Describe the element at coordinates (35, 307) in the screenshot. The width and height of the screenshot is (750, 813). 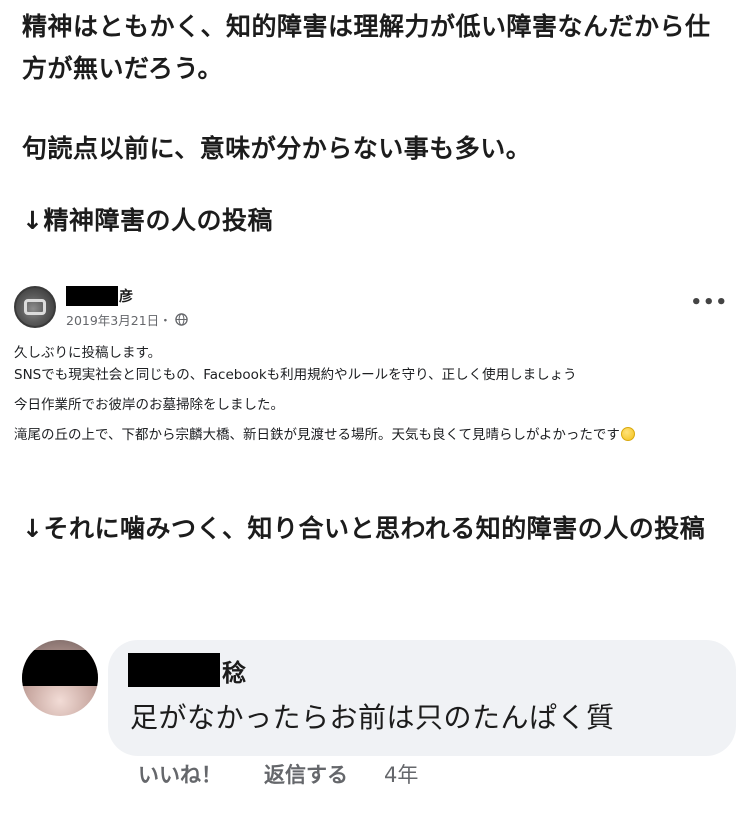
I see `post-author-avatar` at that location.